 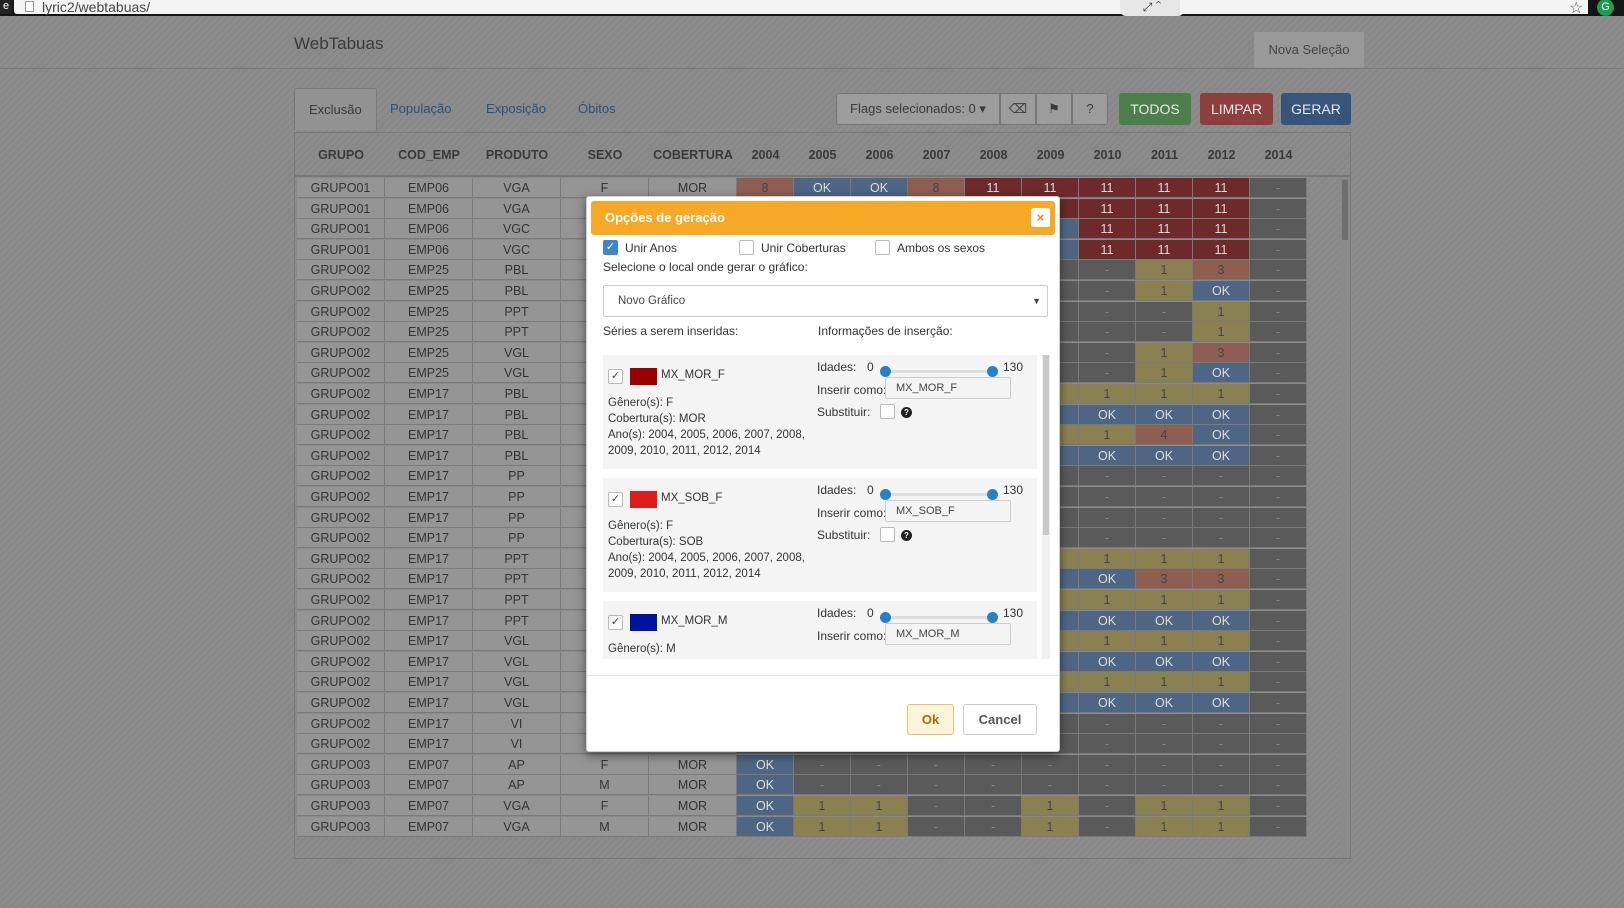 I want to click on brand-title: WebTabuas, so click(x=338, y=44).